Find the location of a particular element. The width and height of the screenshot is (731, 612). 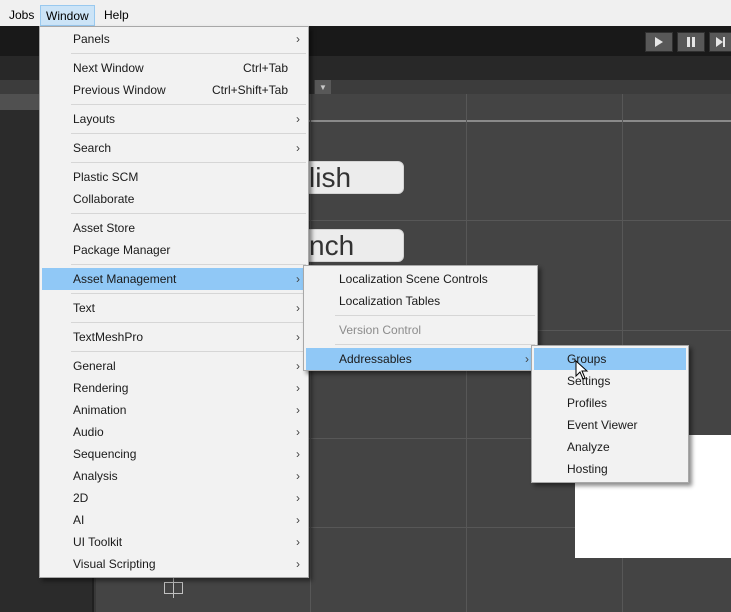

menu-item-label: Audio is located at coordinates (88, 432).